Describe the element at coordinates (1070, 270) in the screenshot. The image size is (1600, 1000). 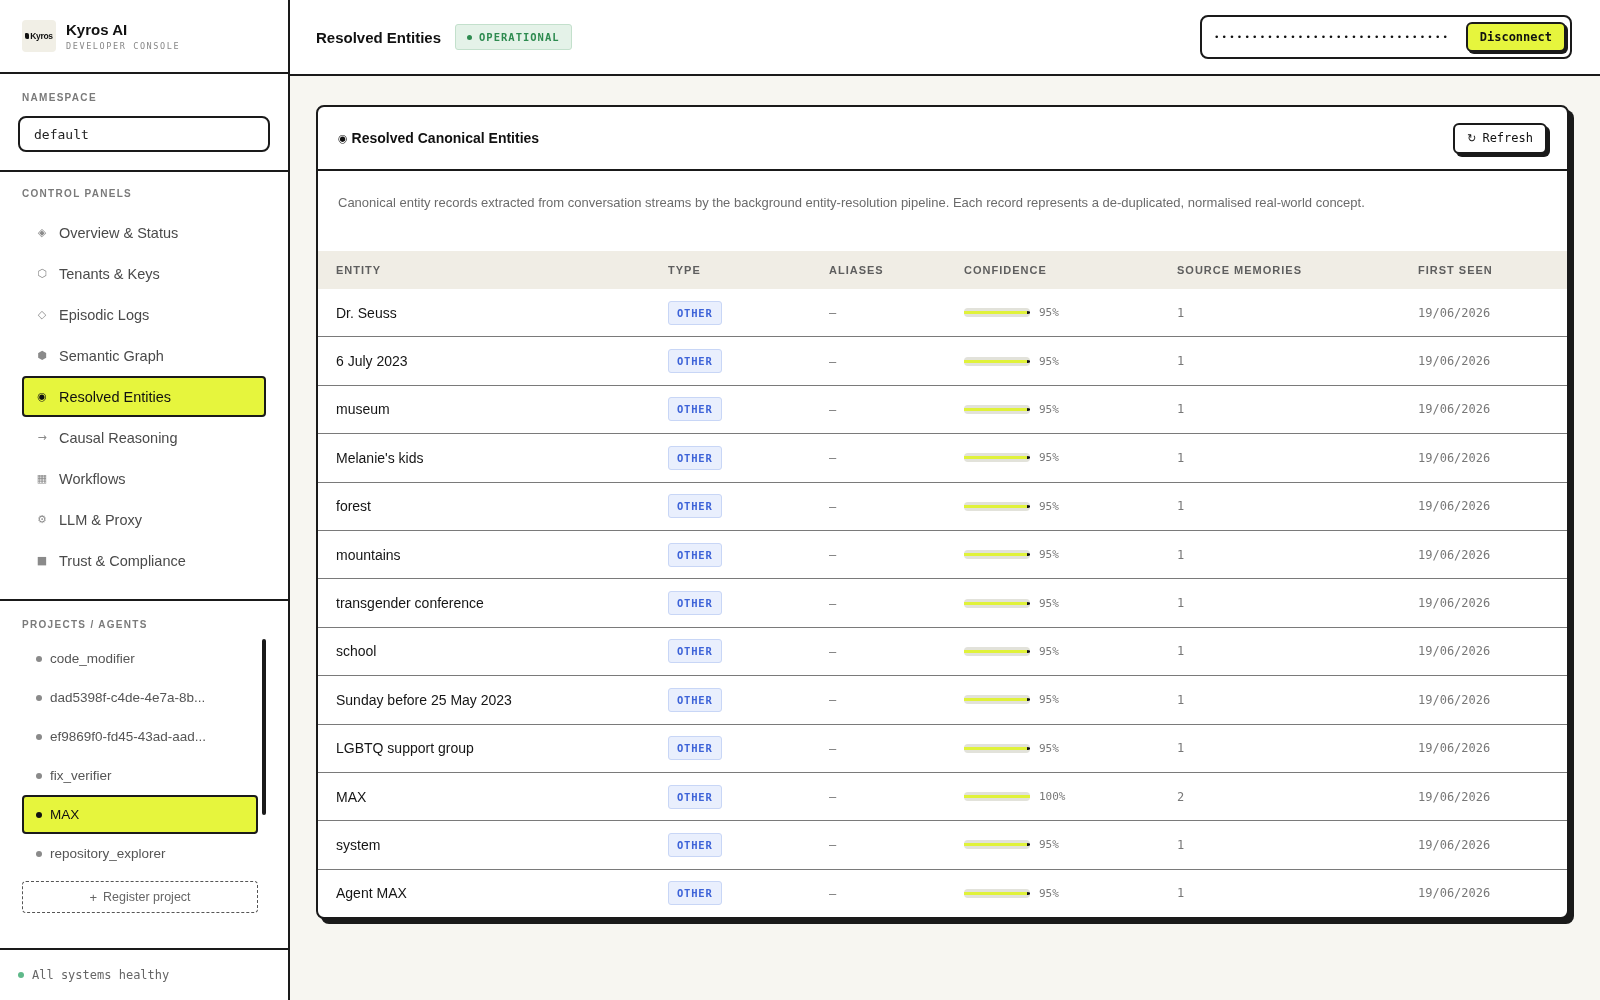
I see `column-header: CONFIDENCE` at that location.